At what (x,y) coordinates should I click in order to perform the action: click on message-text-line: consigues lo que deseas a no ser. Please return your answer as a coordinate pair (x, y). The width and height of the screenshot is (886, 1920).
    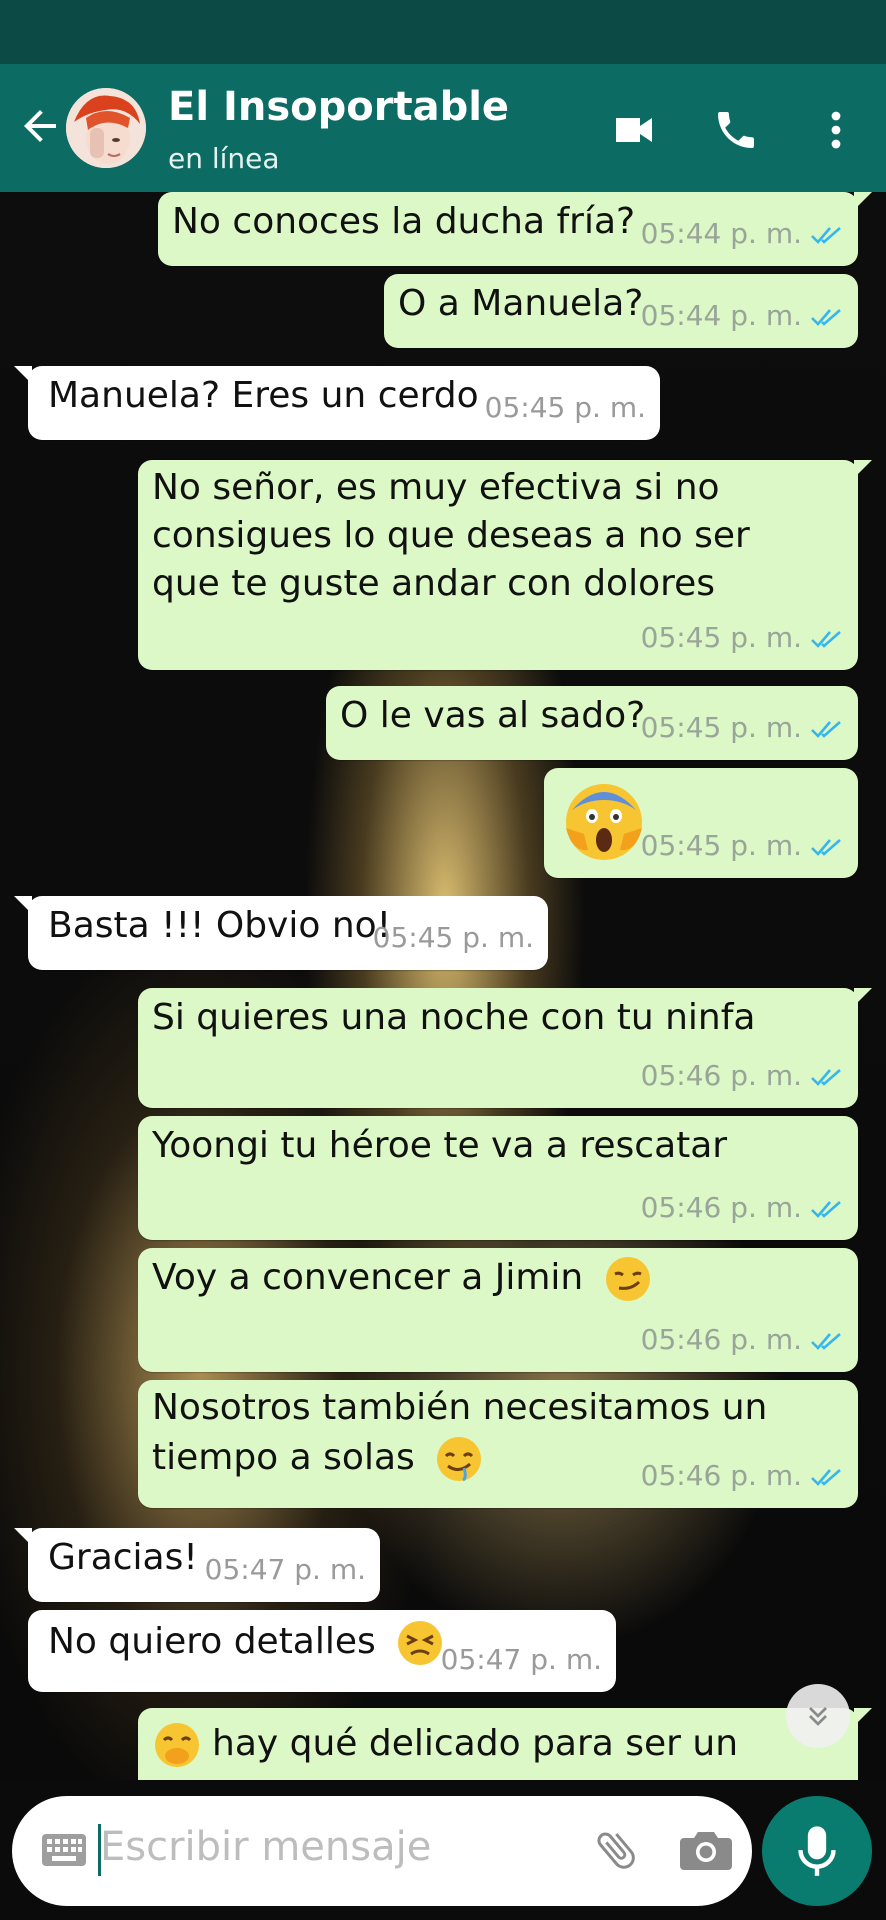
    Looking at the image, I should click on (451, 535).